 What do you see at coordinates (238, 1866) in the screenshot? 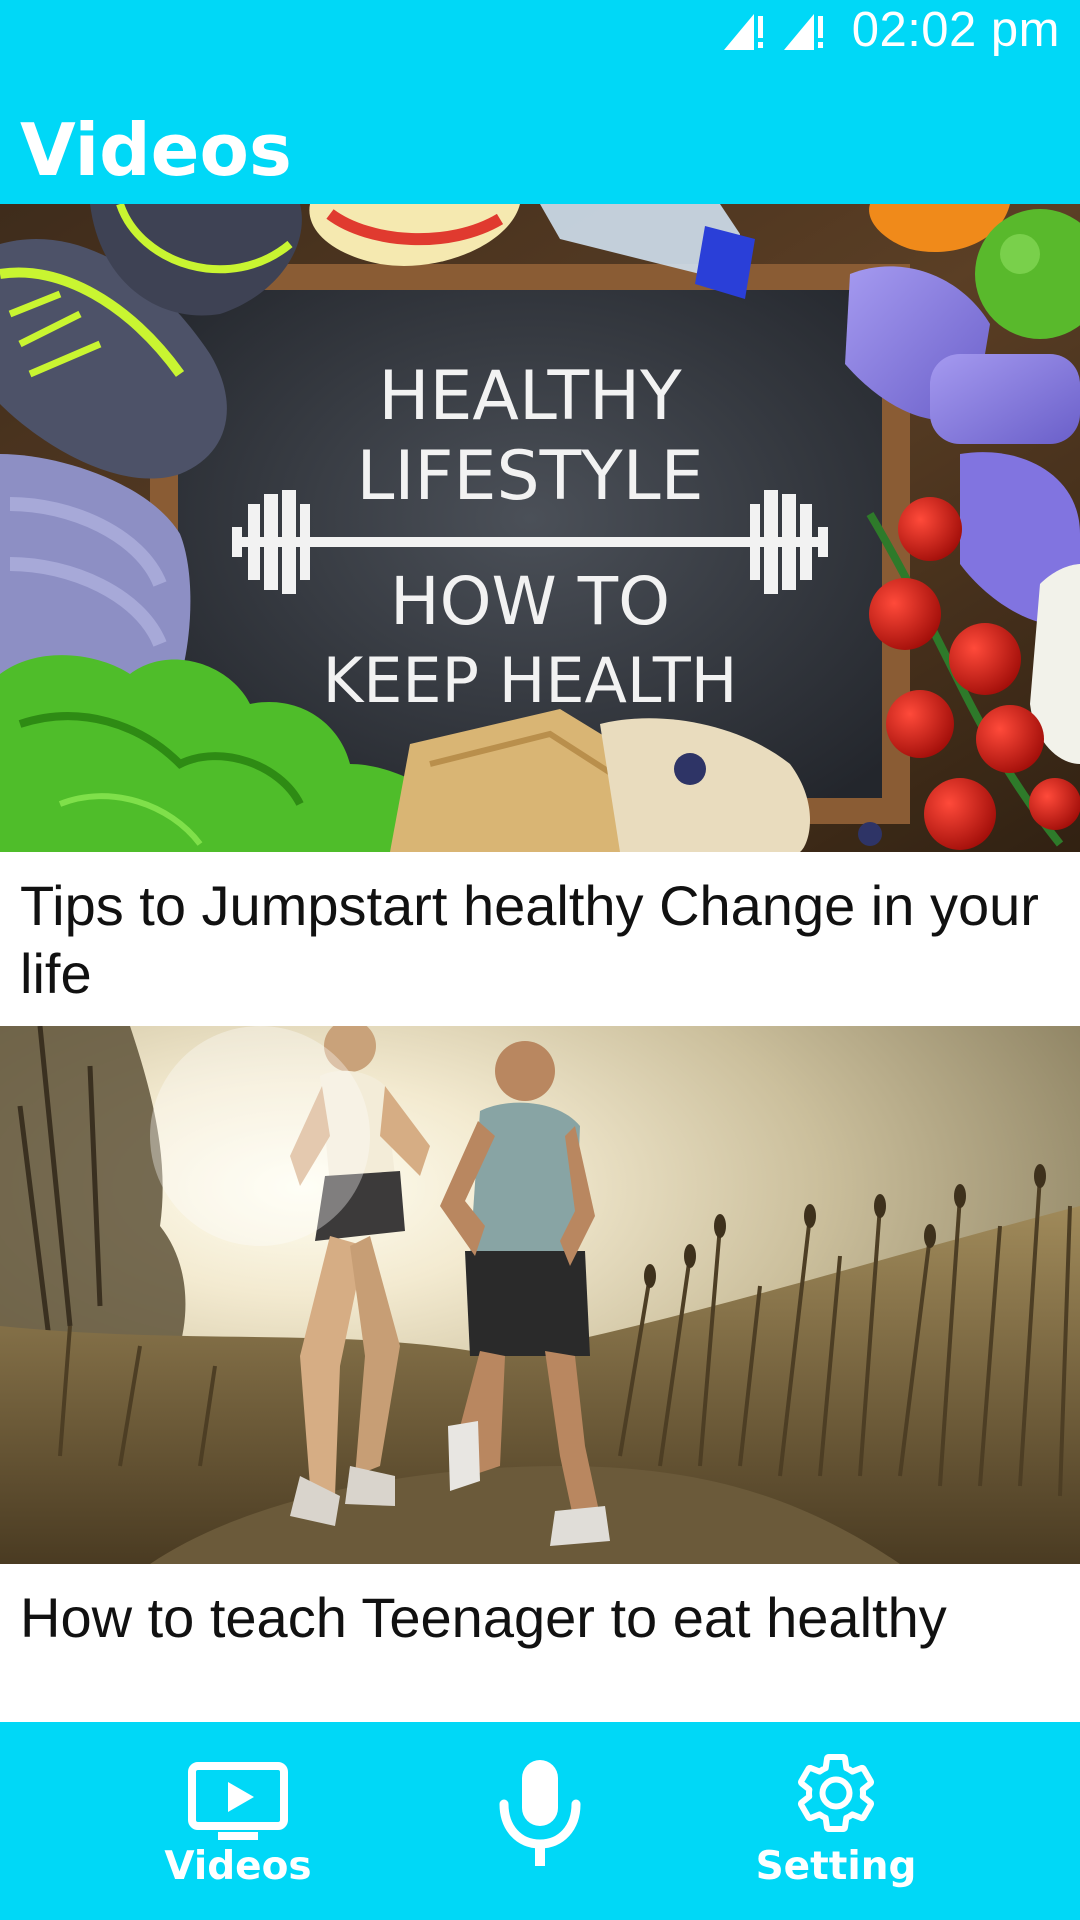
I see `nav-label-videos: Videos` at bounding box center [238, 1866].